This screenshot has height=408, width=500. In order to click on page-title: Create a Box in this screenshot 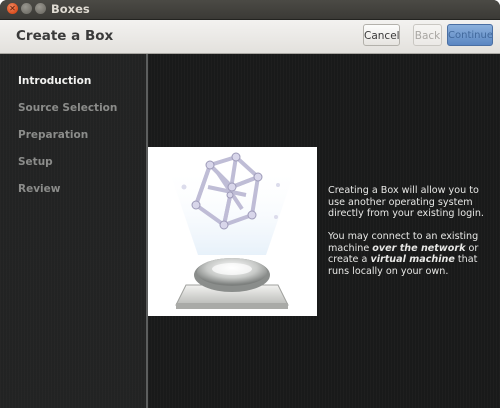, I will do `click(65, 36)`.